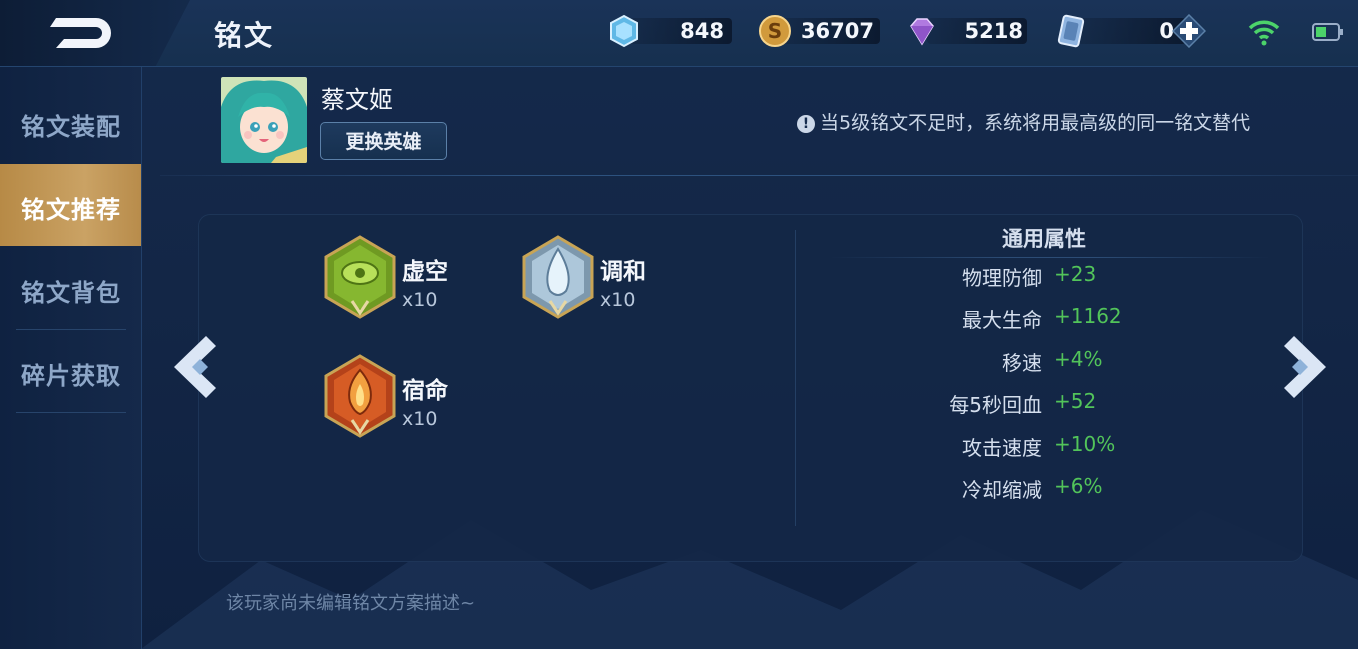  Describe the element at coordinates (1306, 367) in the screenshot. I see `chevron-right-icon` at that location.